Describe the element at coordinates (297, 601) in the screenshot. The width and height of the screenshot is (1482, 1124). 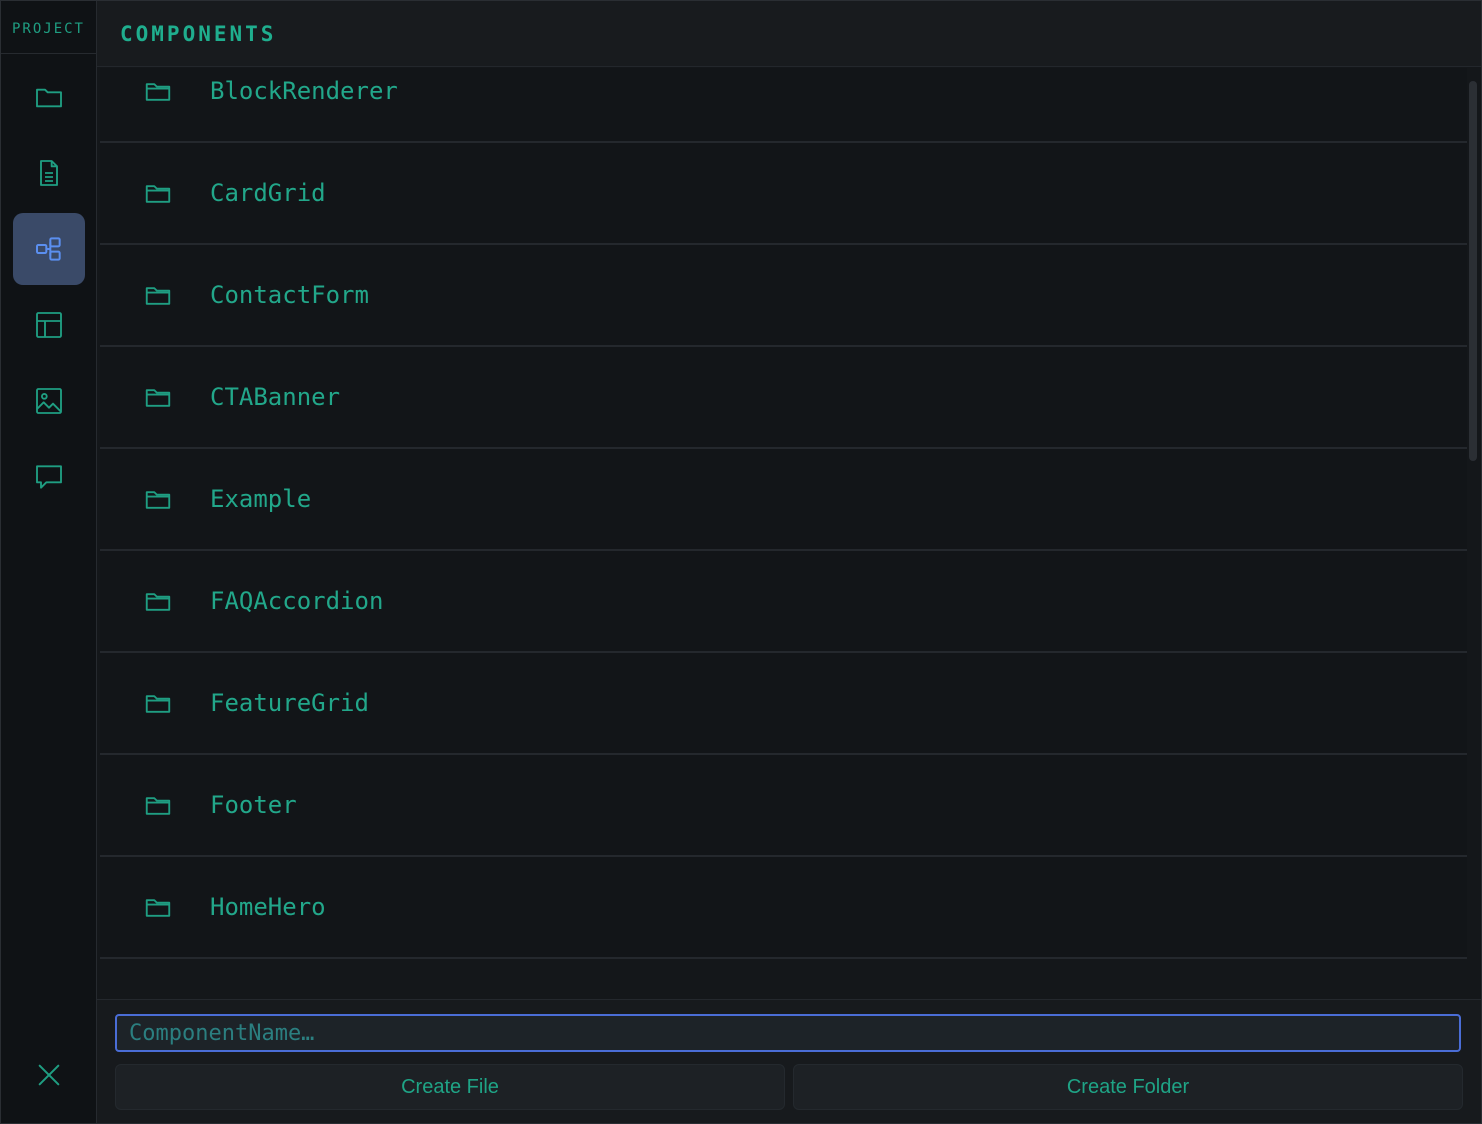
I see `list-item-label: FAQAccordion` at that location.